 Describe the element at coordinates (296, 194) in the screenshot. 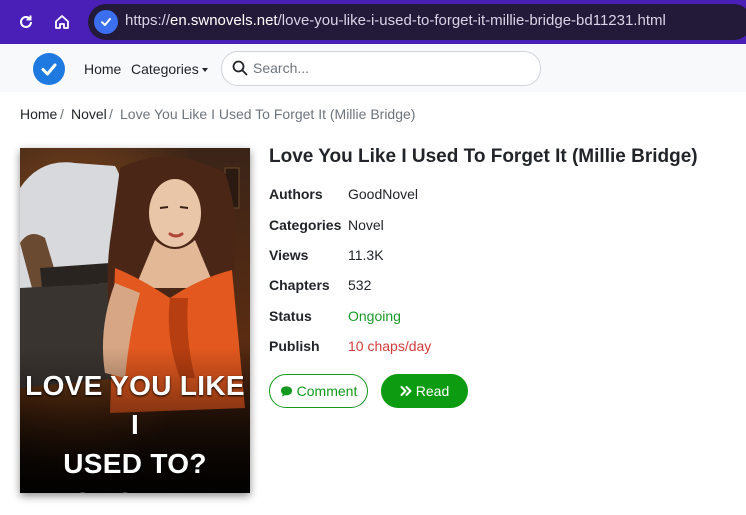

I see `authors-label: Authors` at that location.